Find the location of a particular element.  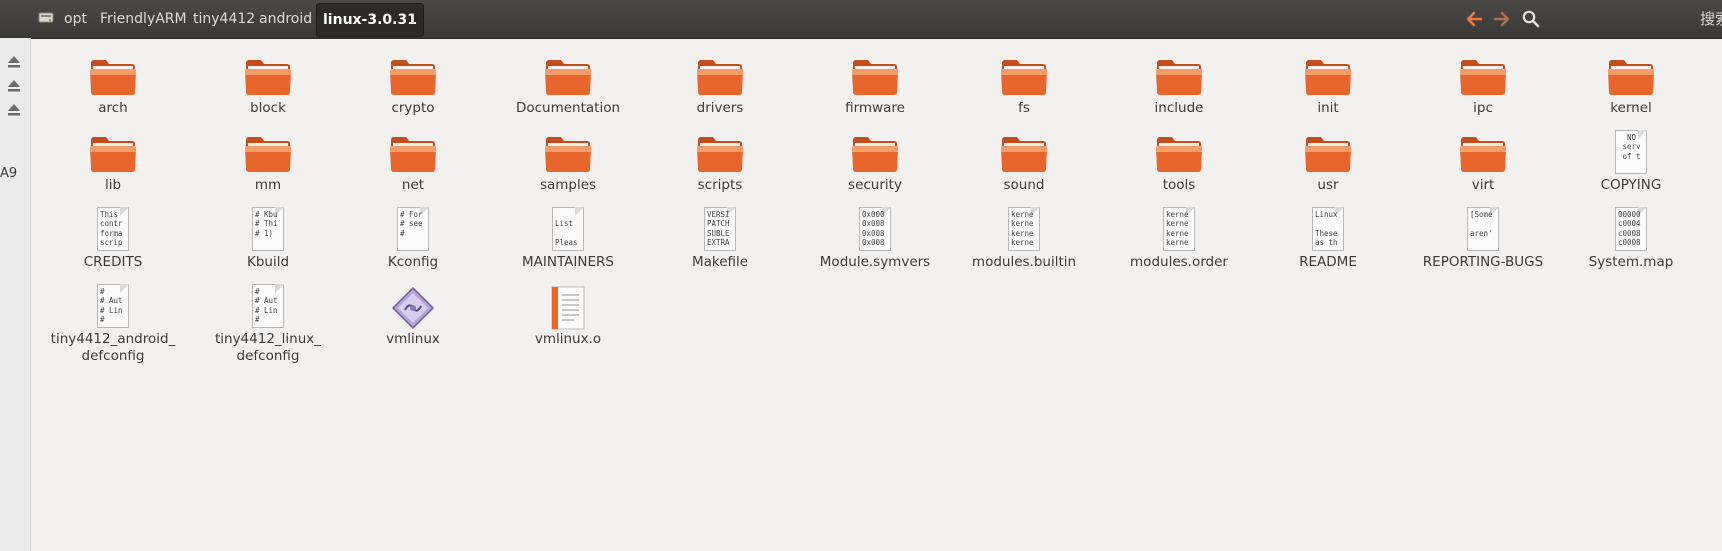

file-item: vmlinux is located at coordinates (413, 317).